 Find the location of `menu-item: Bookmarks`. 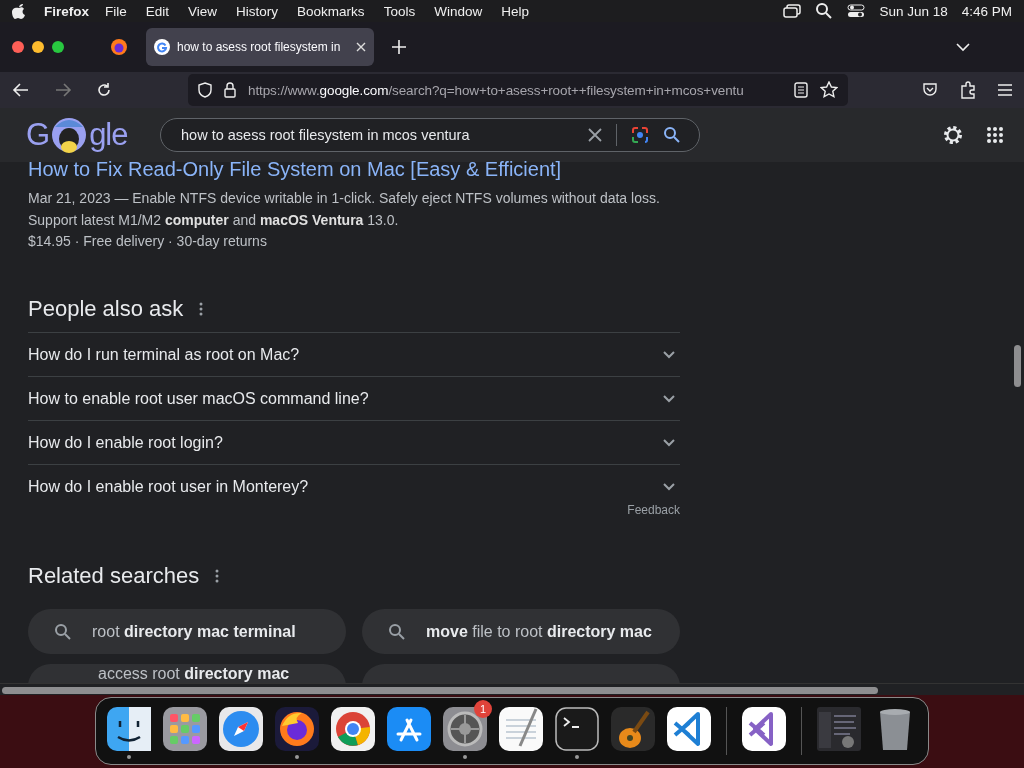

menu-item: Bookmarks is located at coordinates (331, 11).